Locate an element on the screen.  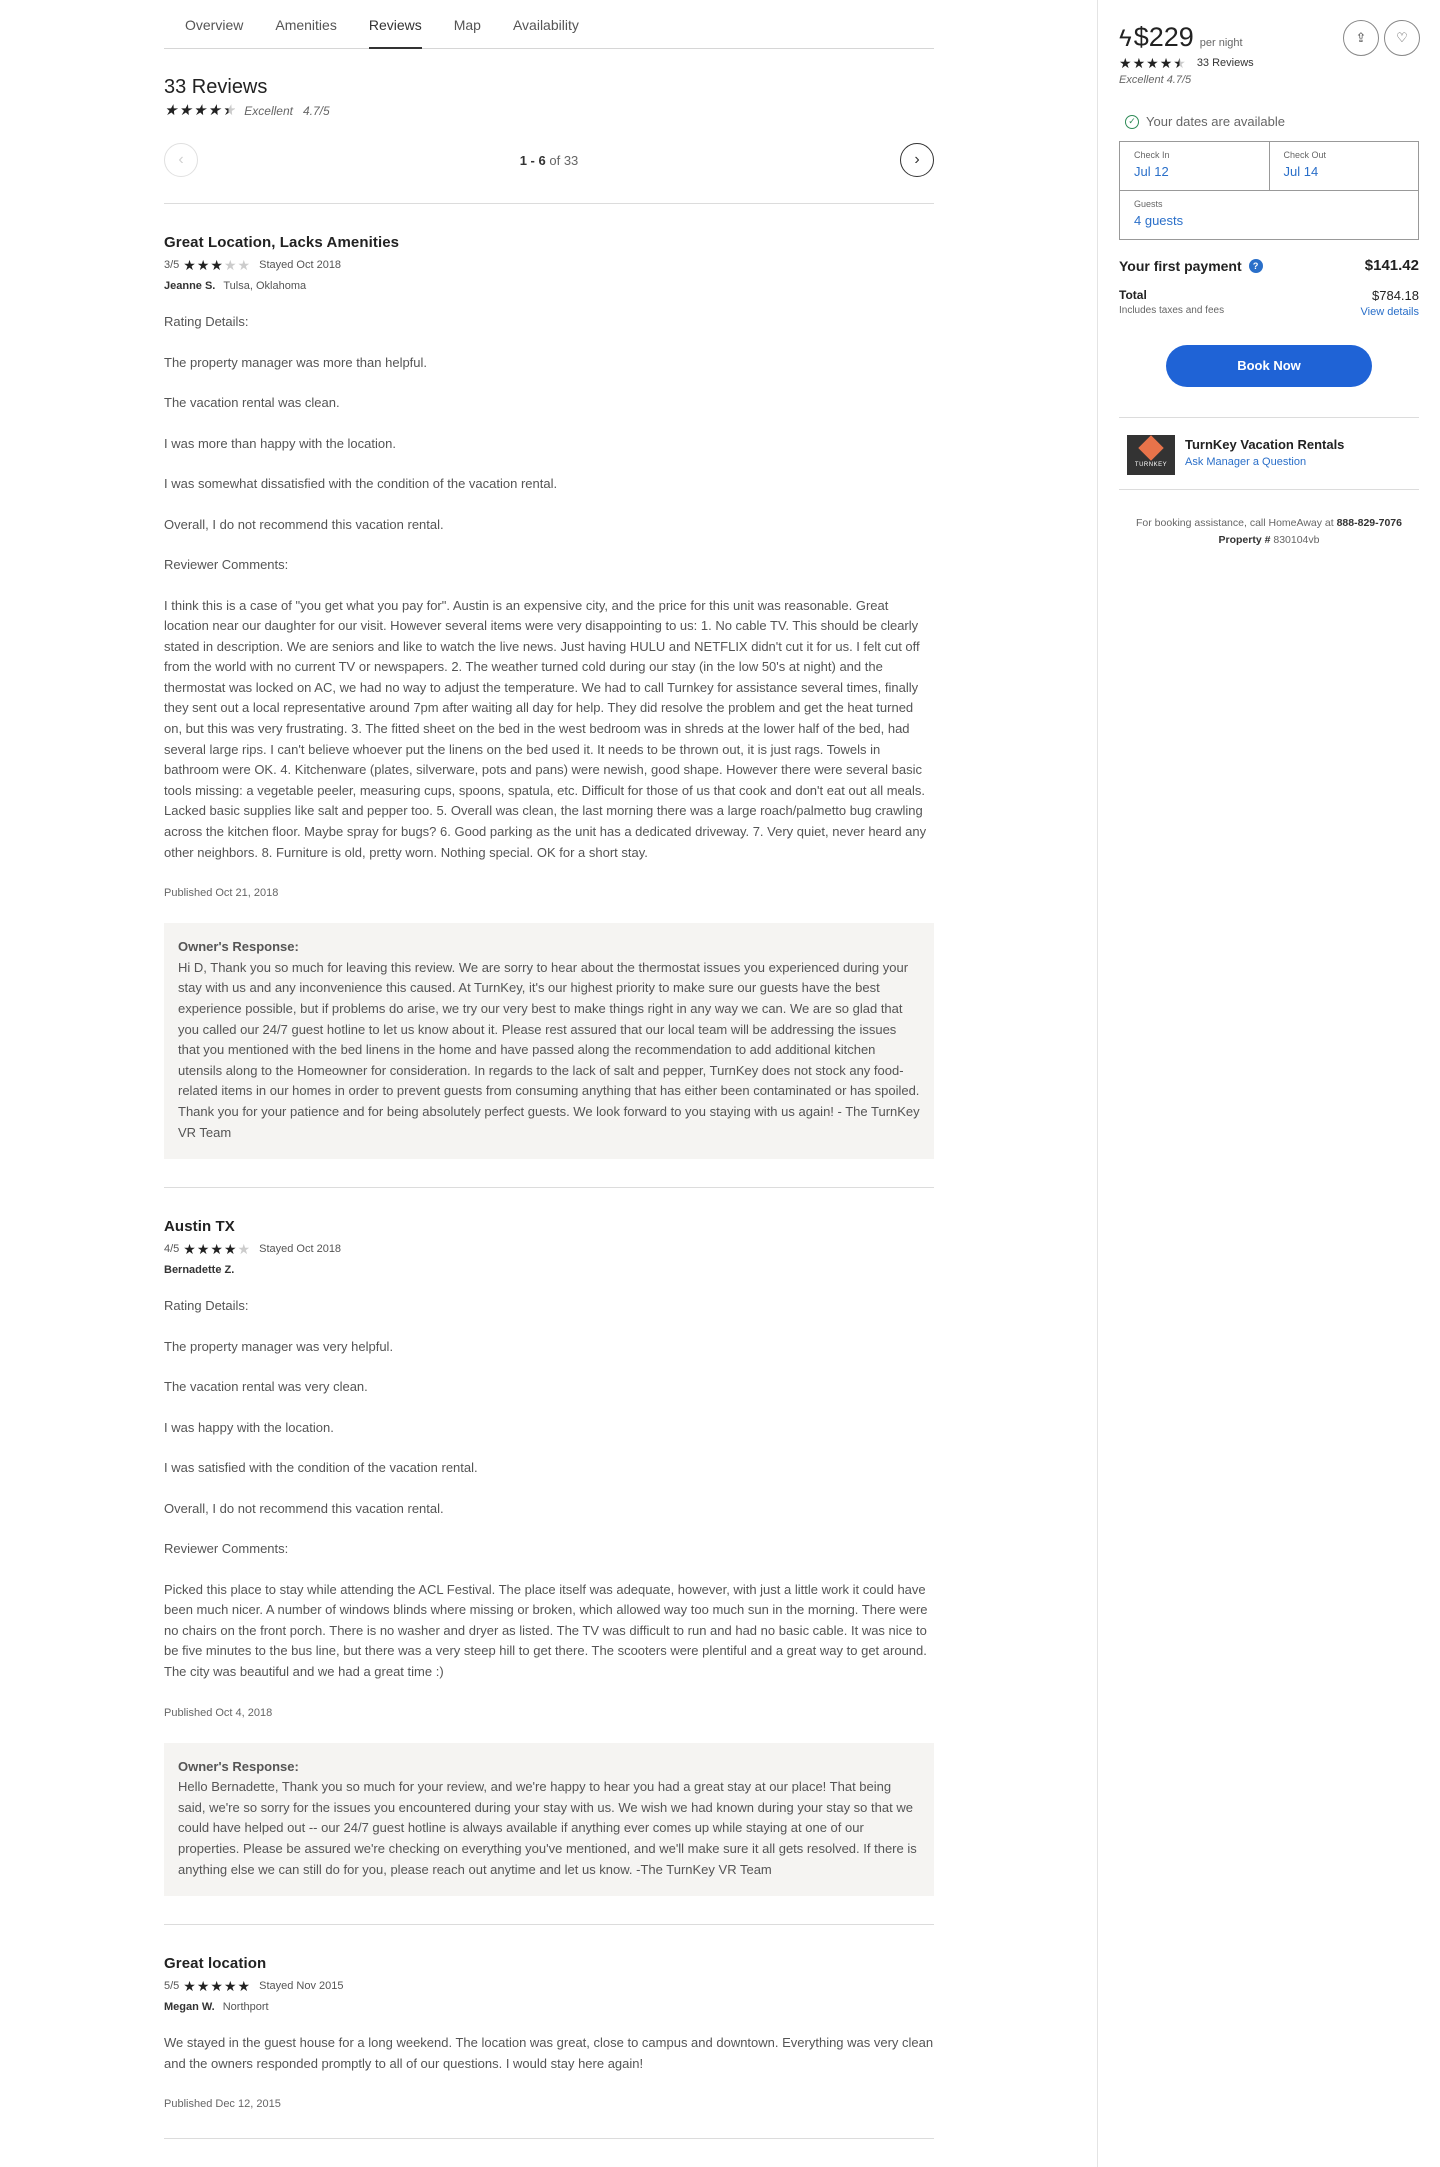
ask-manager-link: Ask Manager a Question is located at coordinates (1264, 462).